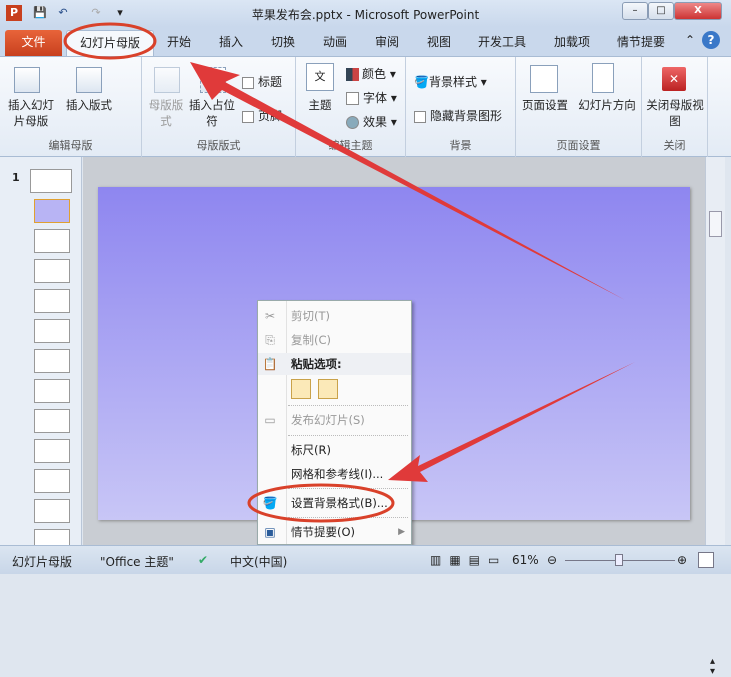 This screenshot has width=731, height=677. I want to click on title-checkbox-label: 标题, so click(270, 82).